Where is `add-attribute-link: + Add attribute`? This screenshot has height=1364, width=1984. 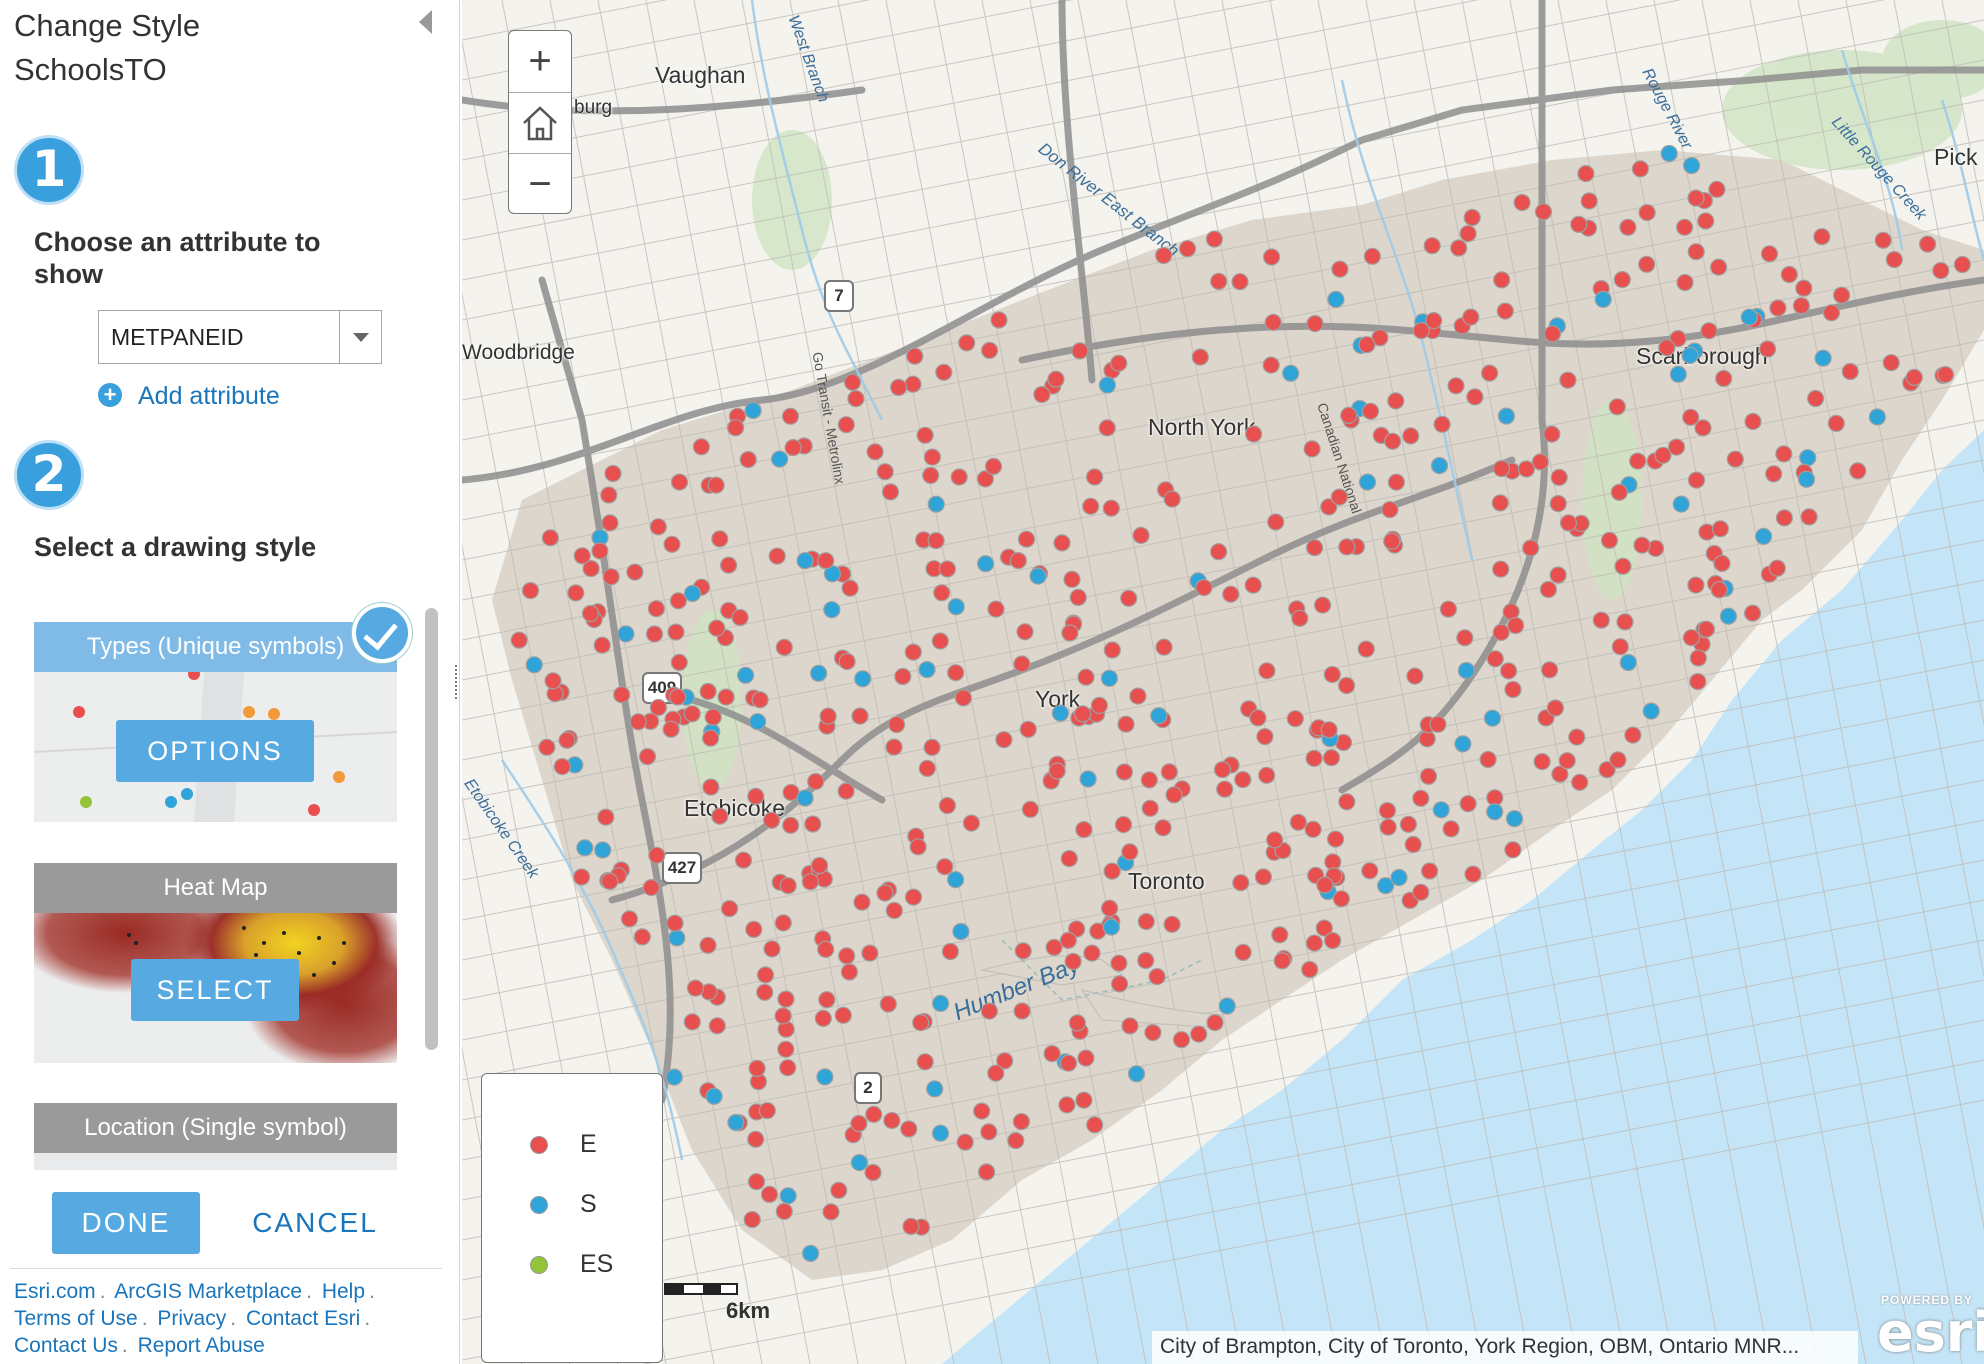
add-attribute-link: + Add attribute is located at coordinates (189, 396).